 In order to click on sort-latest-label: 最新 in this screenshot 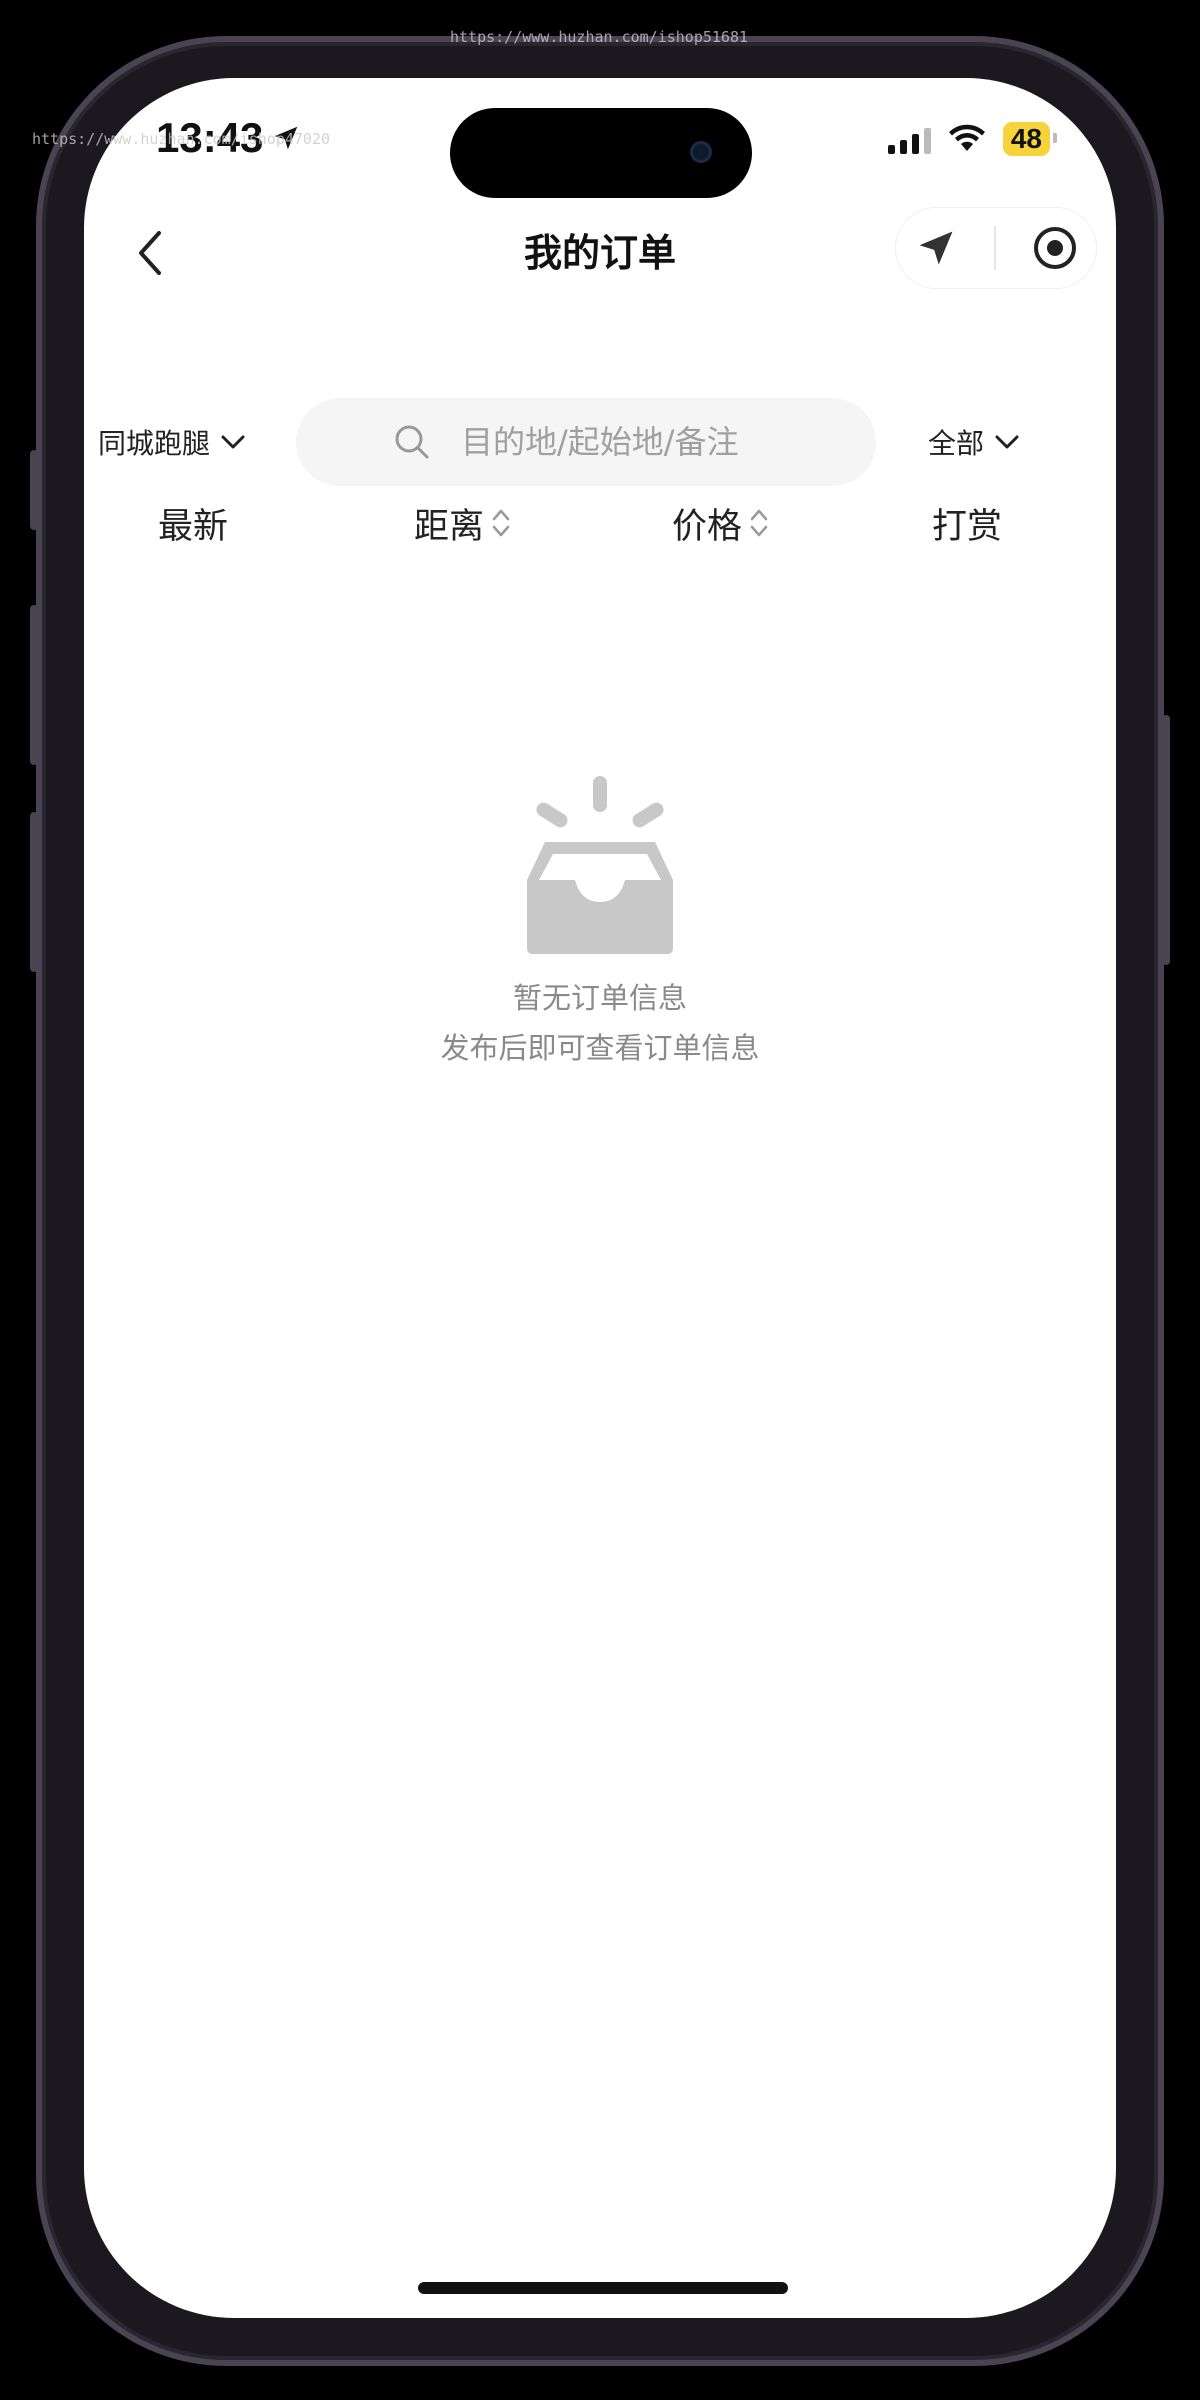, I will do `click(193, 526)`.